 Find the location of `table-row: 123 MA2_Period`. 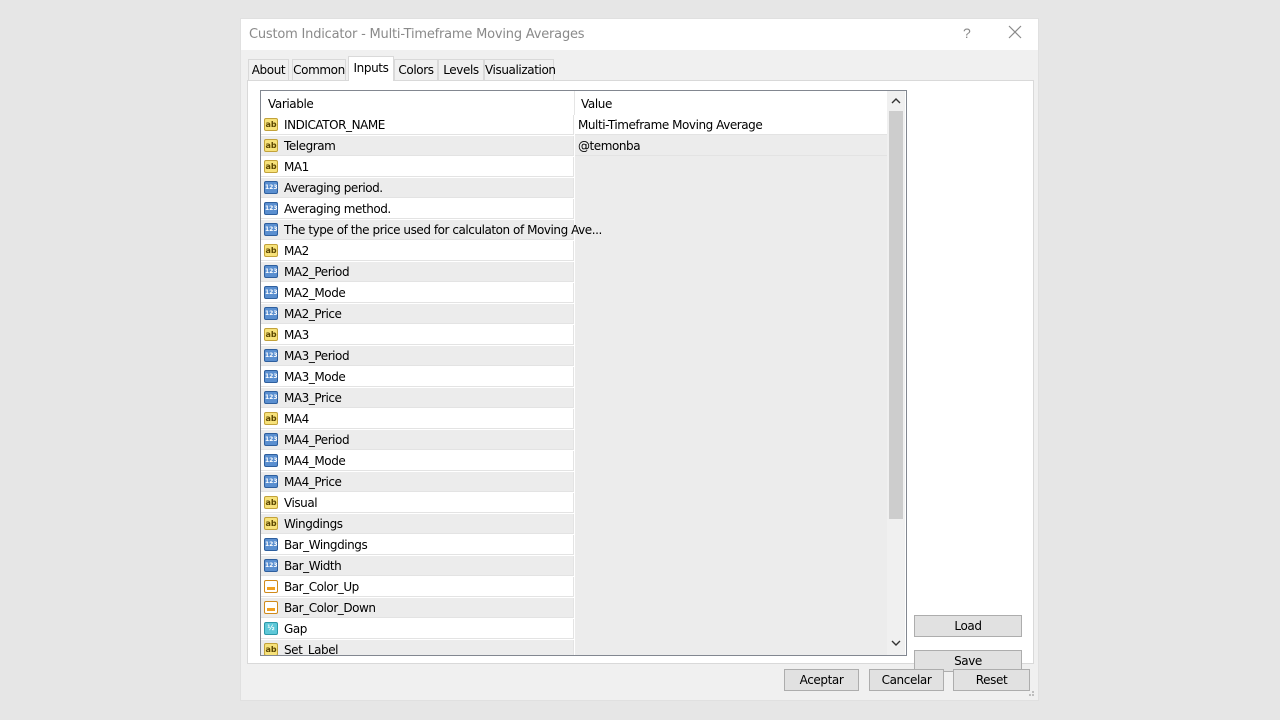

table-row: 123 MA2_Period is located at coordinates (574, 272).